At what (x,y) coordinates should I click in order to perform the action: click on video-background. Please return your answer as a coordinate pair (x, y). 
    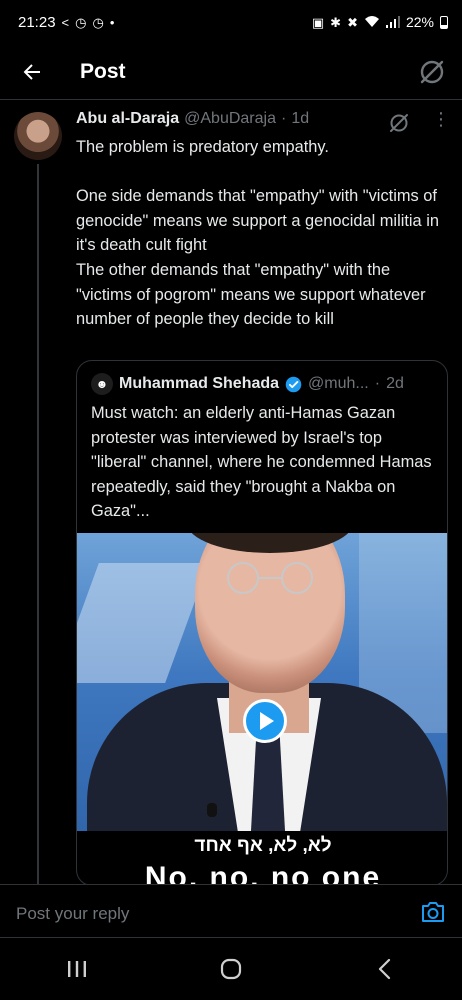
    Looking at the image, I should click on (143, 623).